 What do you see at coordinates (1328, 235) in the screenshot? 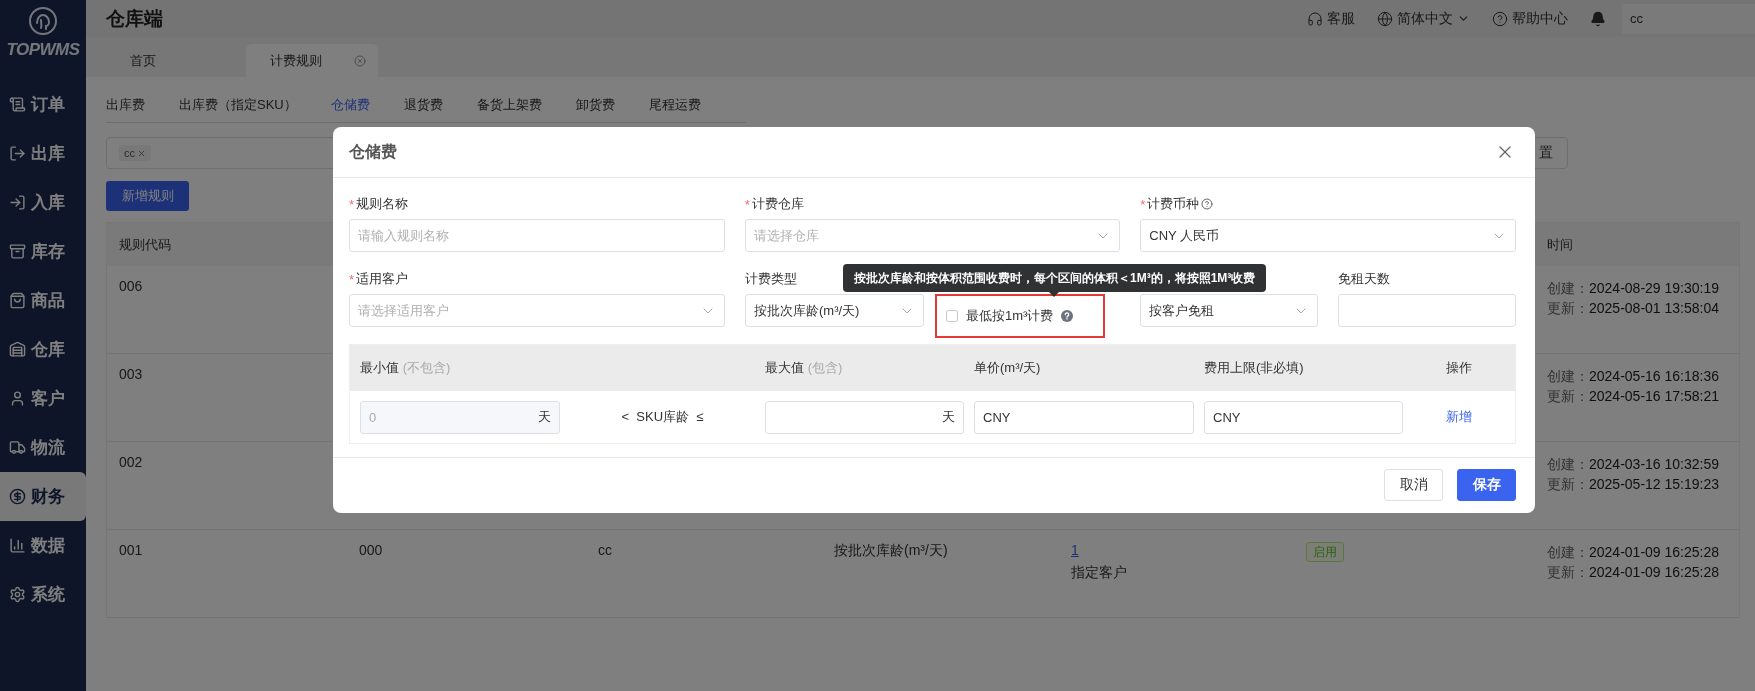
I see `select-field: CNY 人民币` at bounding box center [1328, 235].